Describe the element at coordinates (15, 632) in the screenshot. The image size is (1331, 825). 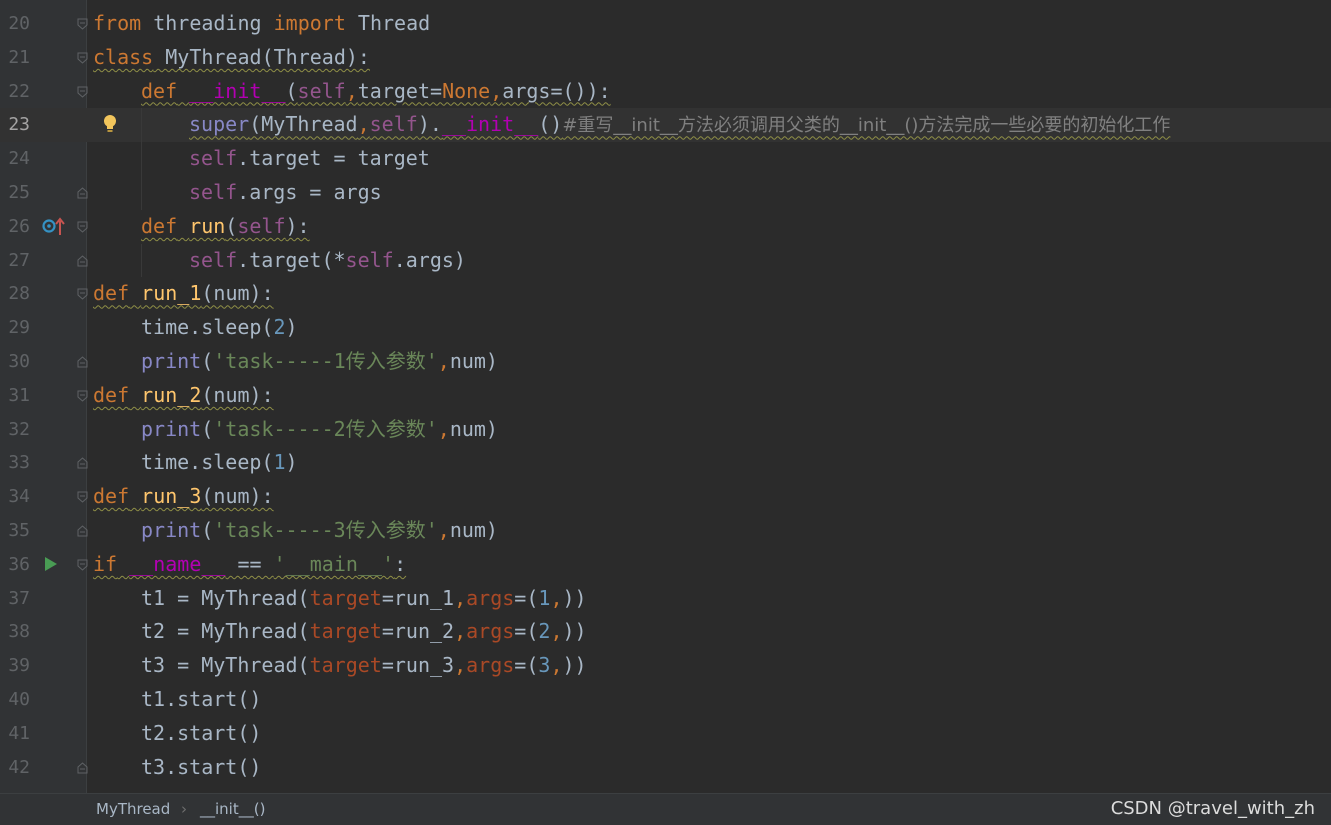
I see `line-number: 38` at that location.